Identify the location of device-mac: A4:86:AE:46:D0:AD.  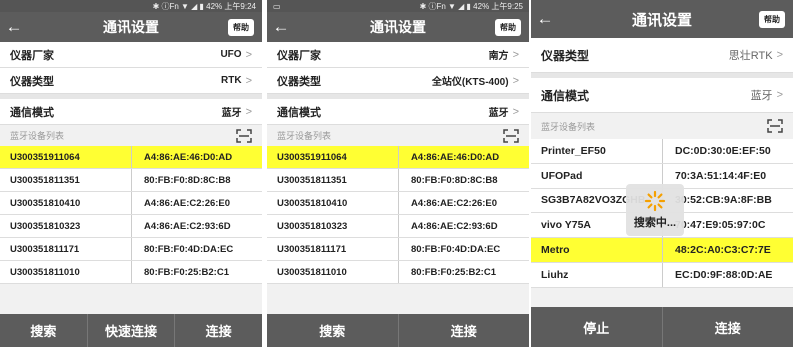
(463, 157).